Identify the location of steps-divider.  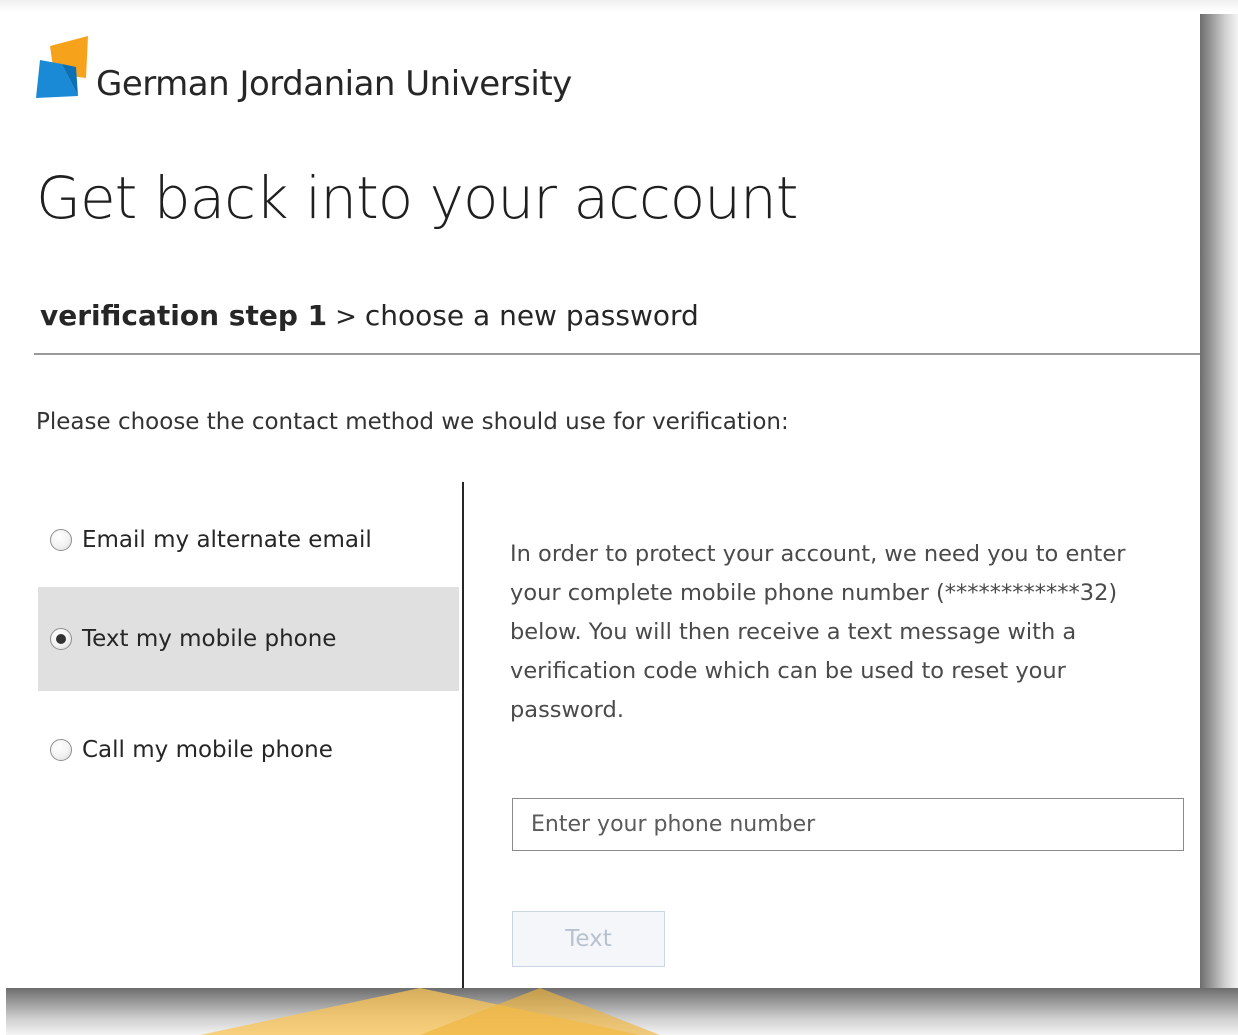
(617, 354).